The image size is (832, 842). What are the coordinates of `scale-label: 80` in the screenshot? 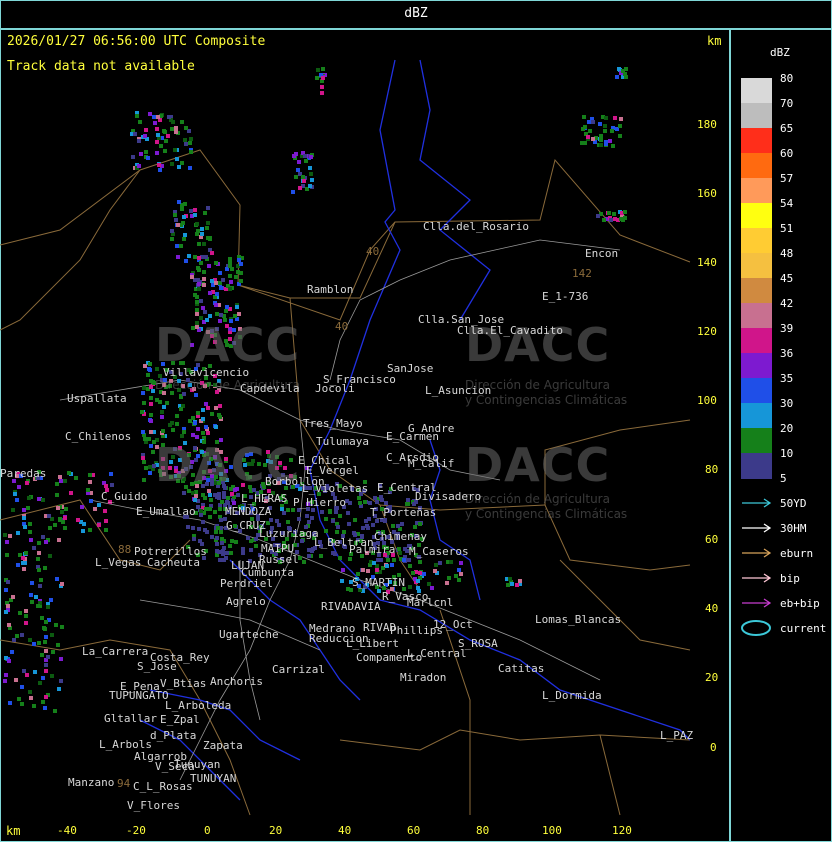 It's located at (787, 78).